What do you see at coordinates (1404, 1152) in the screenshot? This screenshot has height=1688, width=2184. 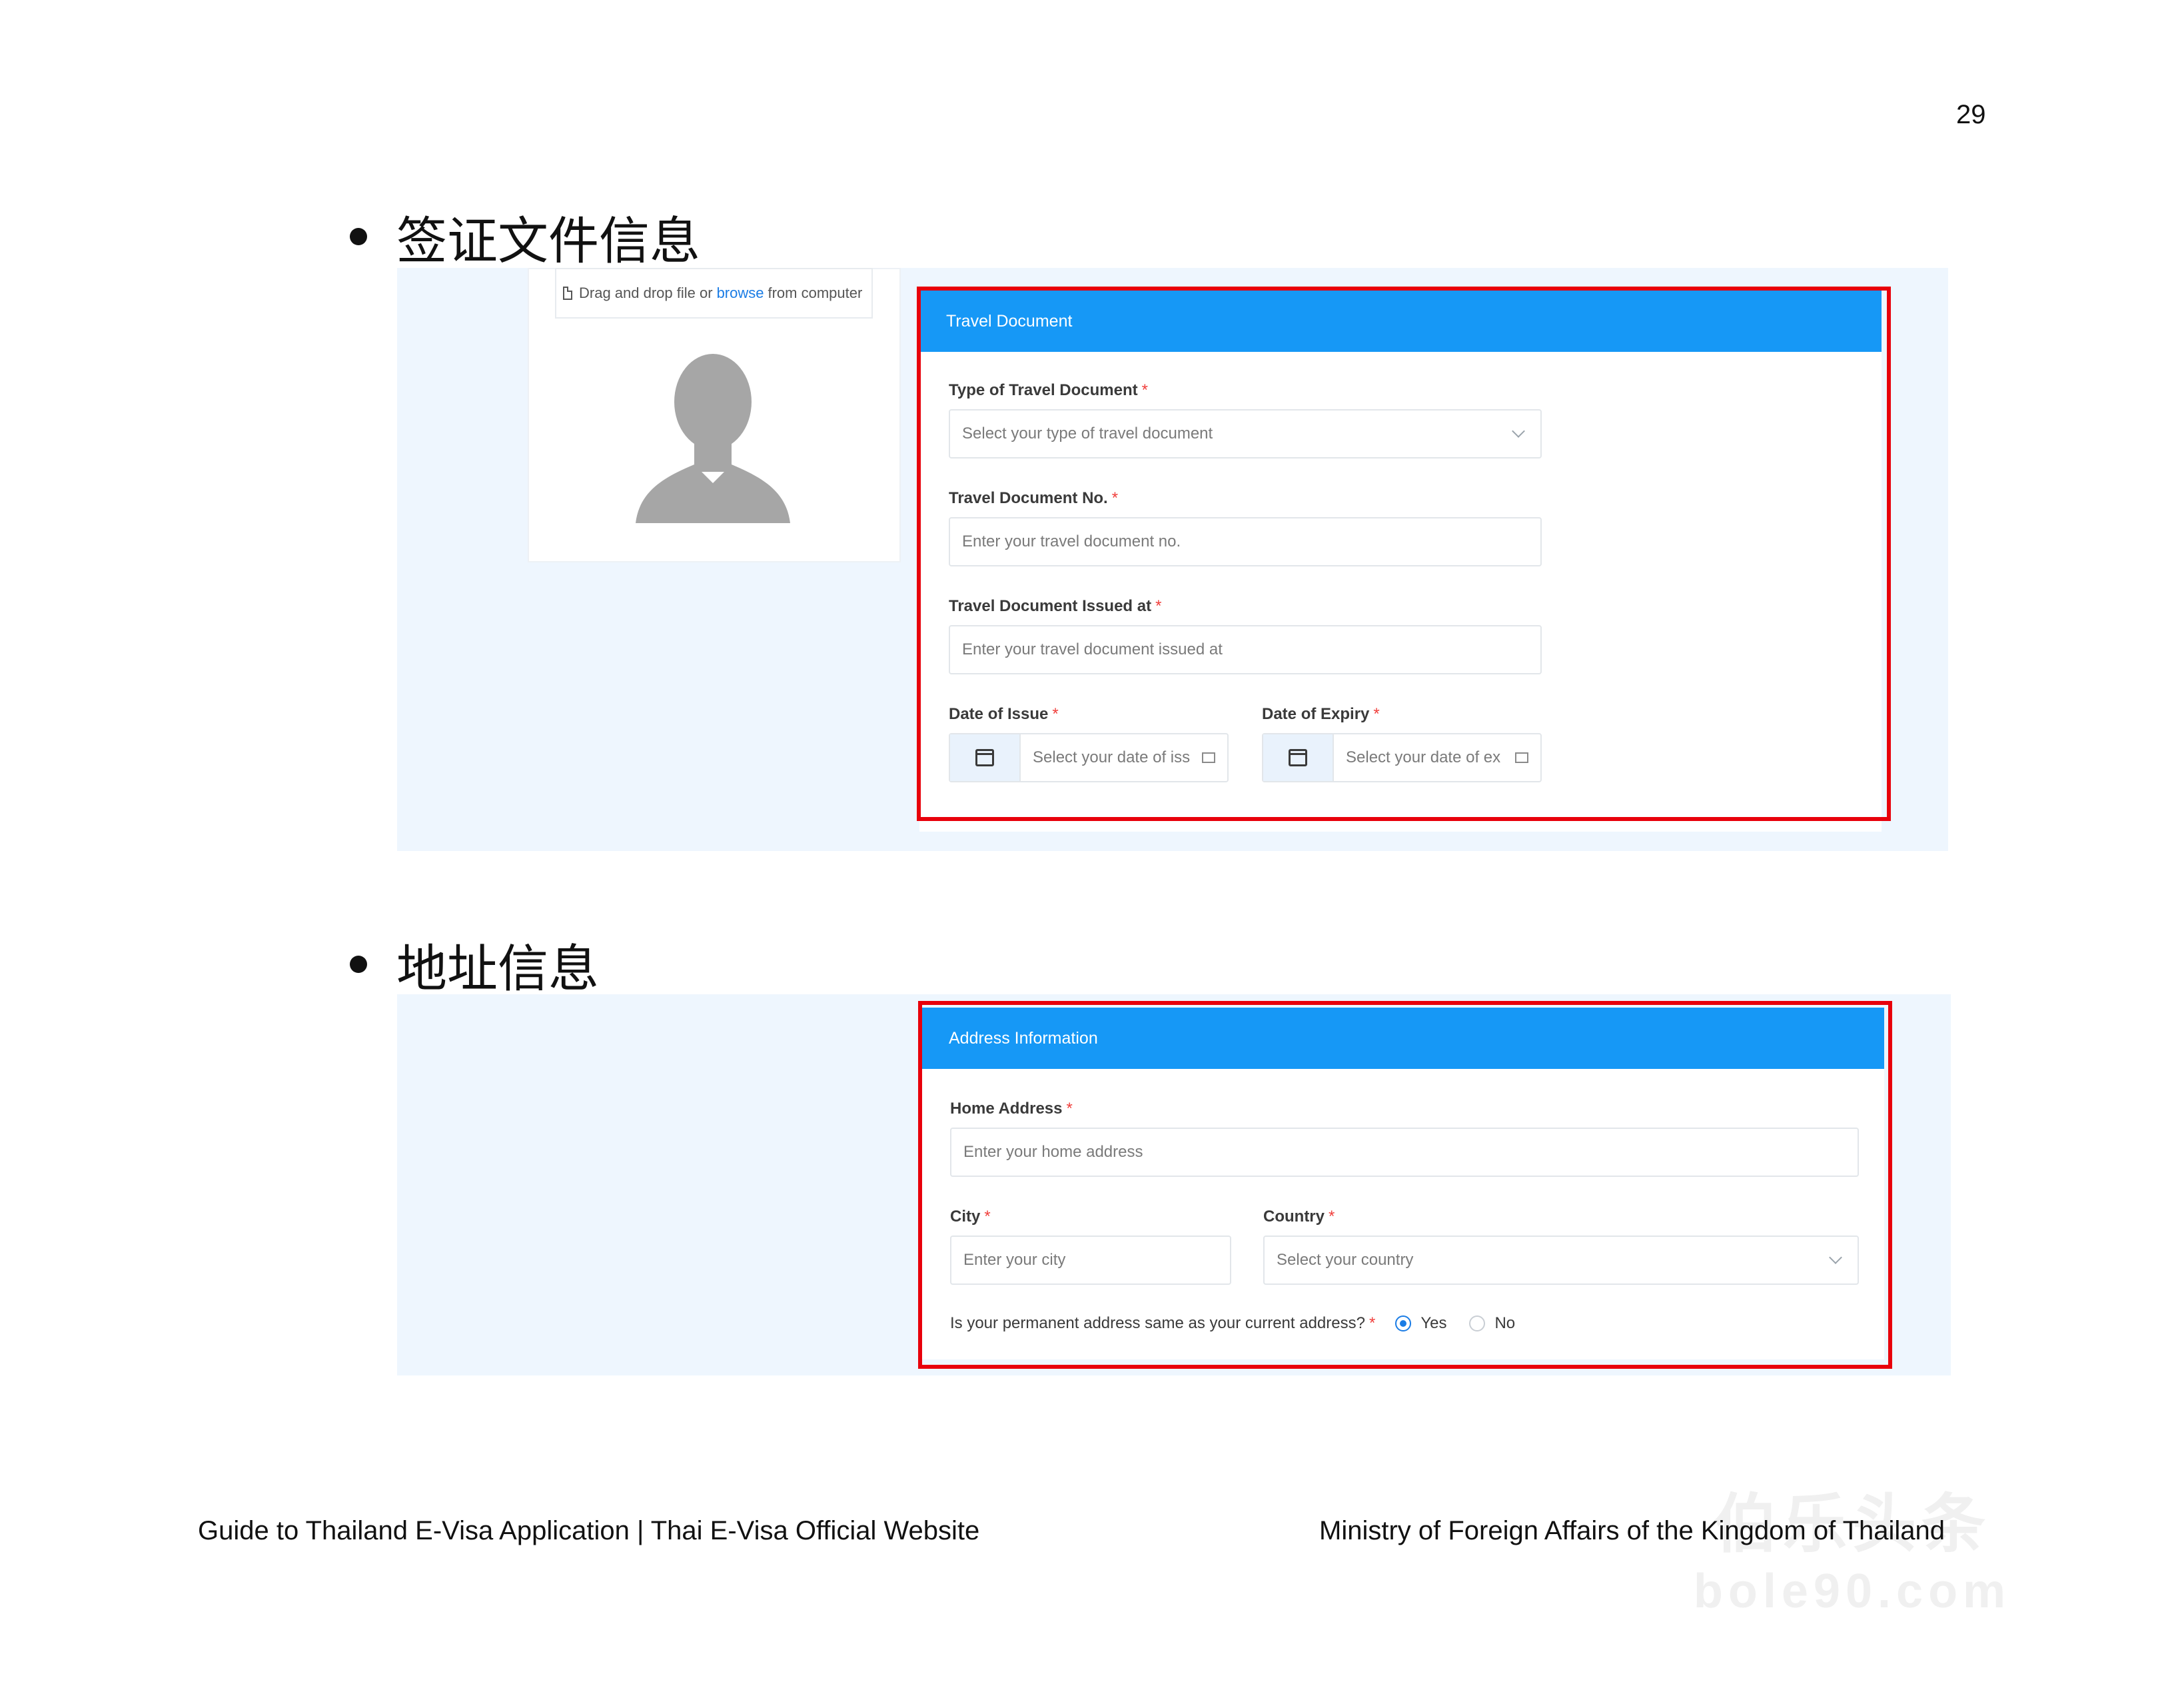 I see `home-address-input: Enter your home address` at bounding box center [1404, 1152].